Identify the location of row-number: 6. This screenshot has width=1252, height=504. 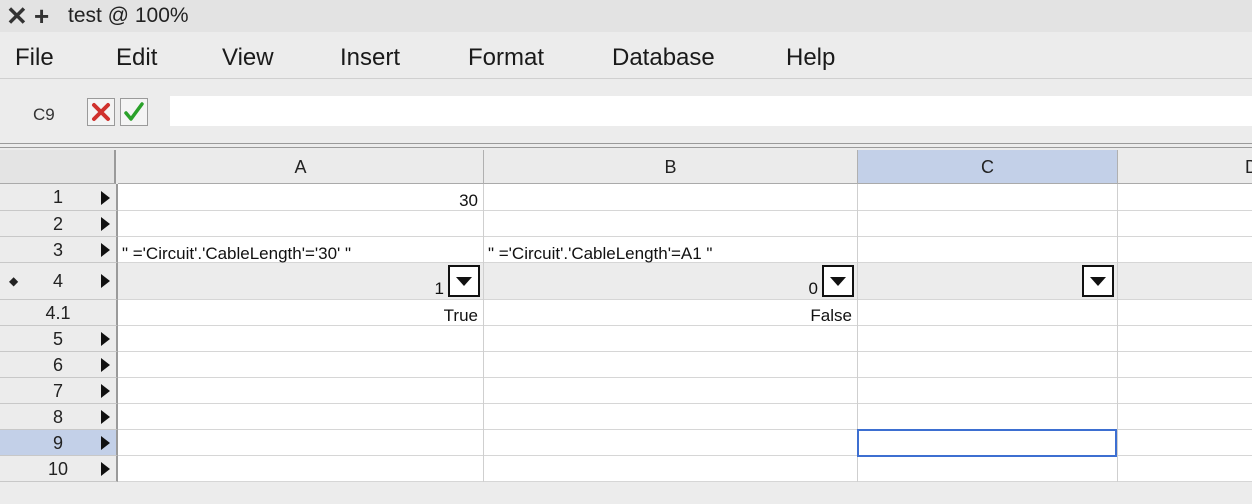
(57, 365).